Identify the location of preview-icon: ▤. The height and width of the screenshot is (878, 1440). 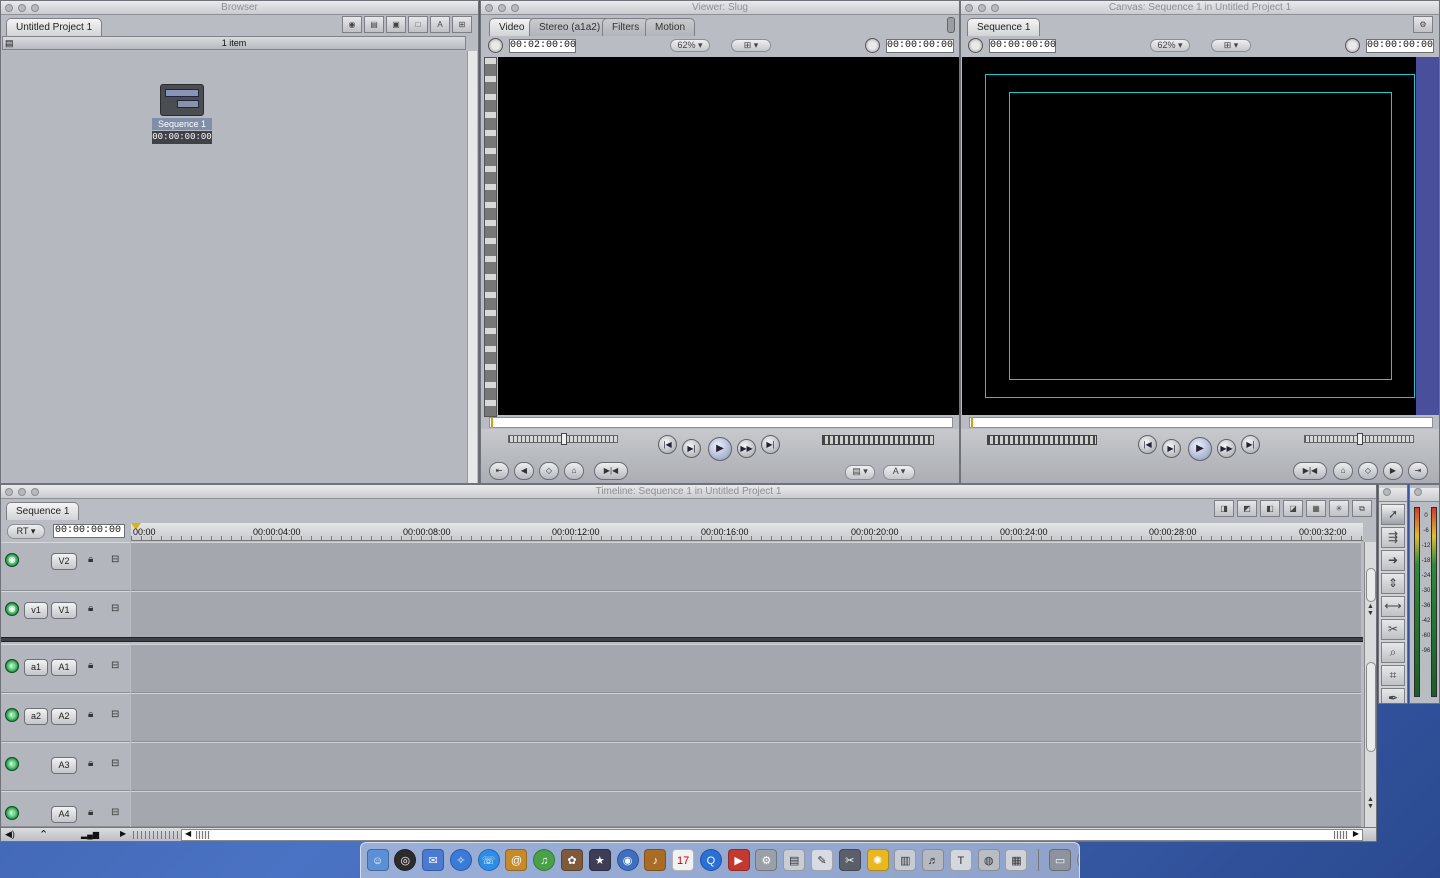
(794, 860).